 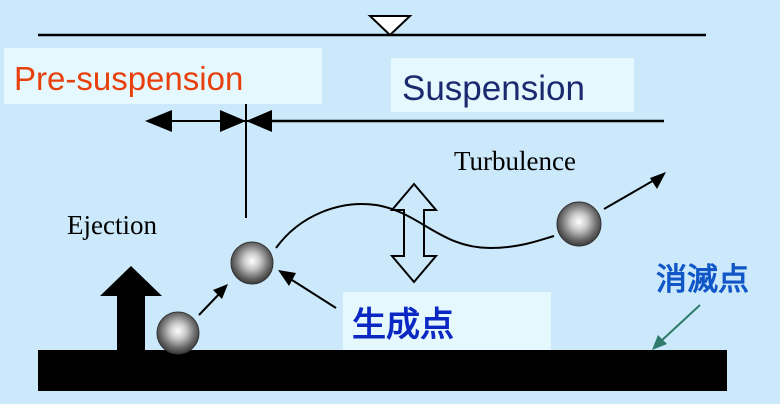 What do you see at coordinates (112, 225) in the screenshot?
I see `ejection-label: Ejection` at bounding box center [112, 225].